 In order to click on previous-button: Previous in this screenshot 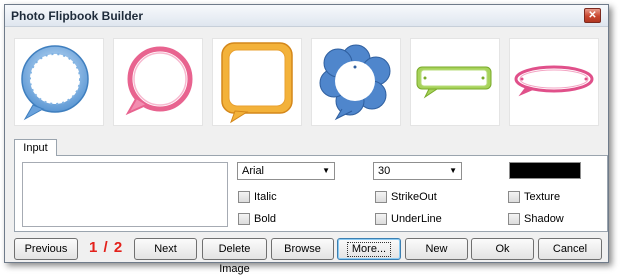, I will do `click(46, 249)`.